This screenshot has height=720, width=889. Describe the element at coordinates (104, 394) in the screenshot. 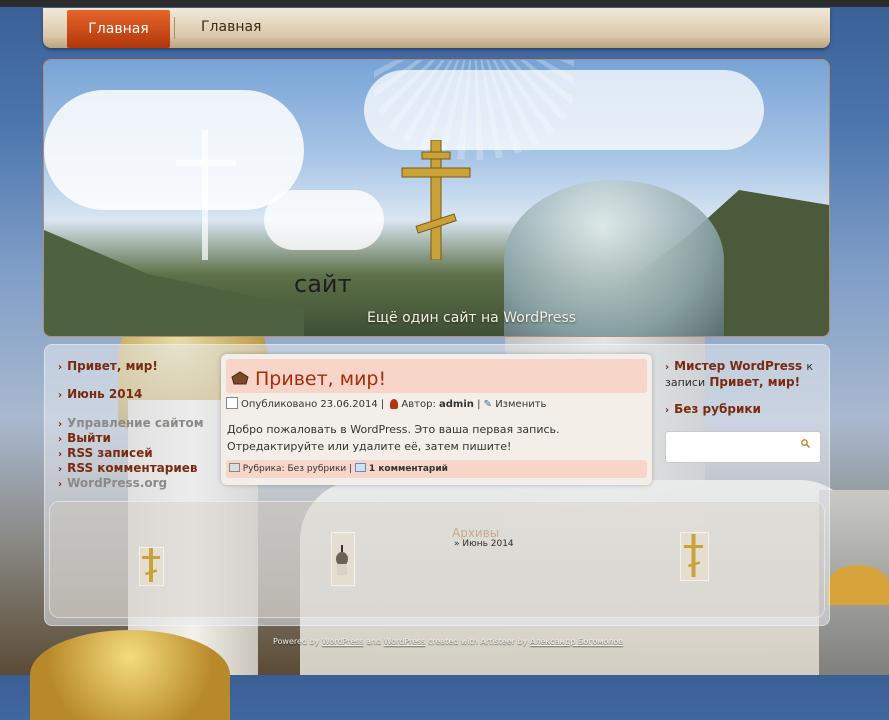

I see `archive-month-link: Июнь 2014` at that location.